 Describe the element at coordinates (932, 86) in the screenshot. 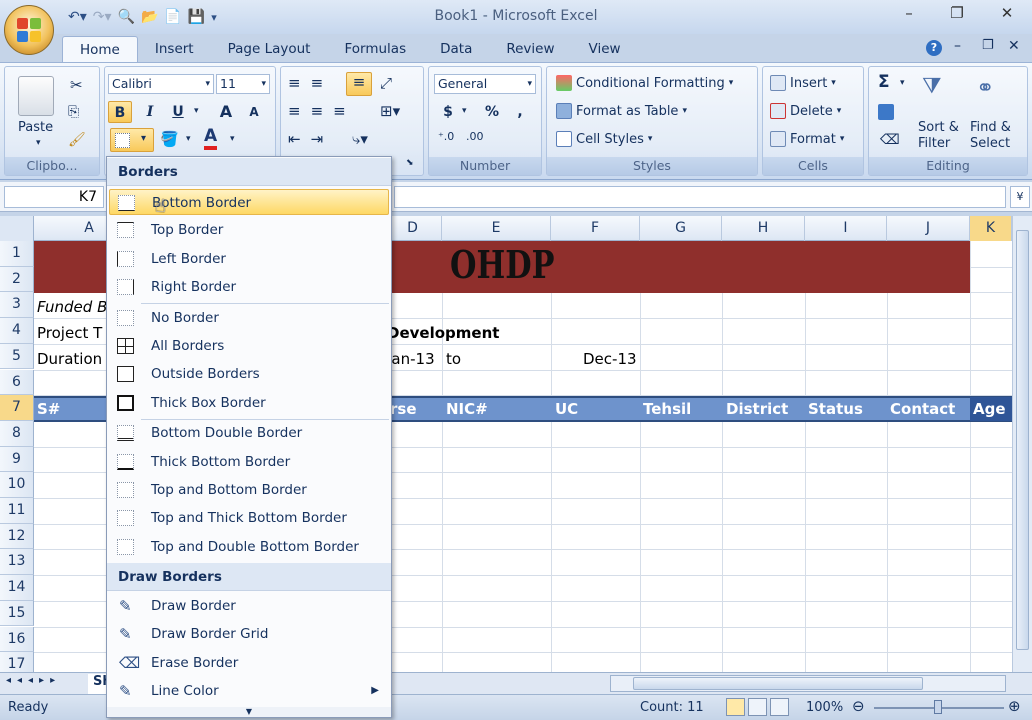

I see `sort-filter-icon: ⧩` at that location.